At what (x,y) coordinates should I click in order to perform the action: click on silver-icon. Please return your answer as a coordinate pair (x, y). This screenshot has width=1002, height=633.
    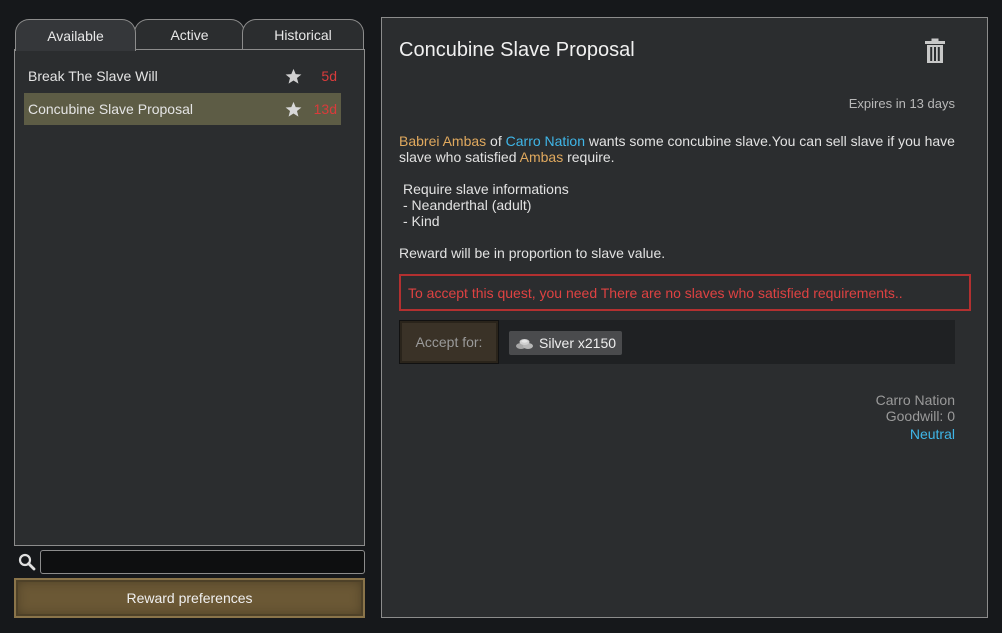
    Looking at the image, I should click on (524, 344).